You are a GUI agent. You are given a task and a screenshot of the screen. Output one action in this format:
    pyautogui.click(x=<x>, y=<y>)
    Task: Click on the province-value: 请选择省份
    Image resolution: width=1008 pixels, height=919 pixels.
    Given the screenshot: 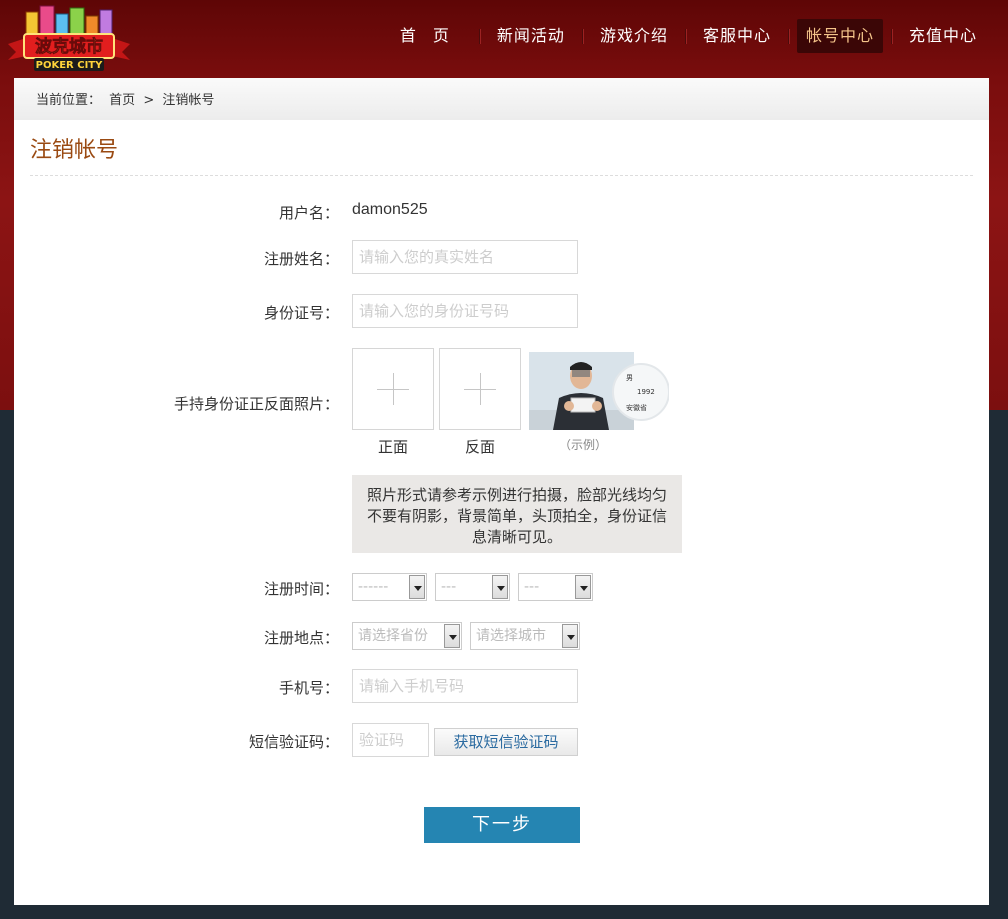 What is the action you would take?
    pyautogui.click(x=393, y=636)
    